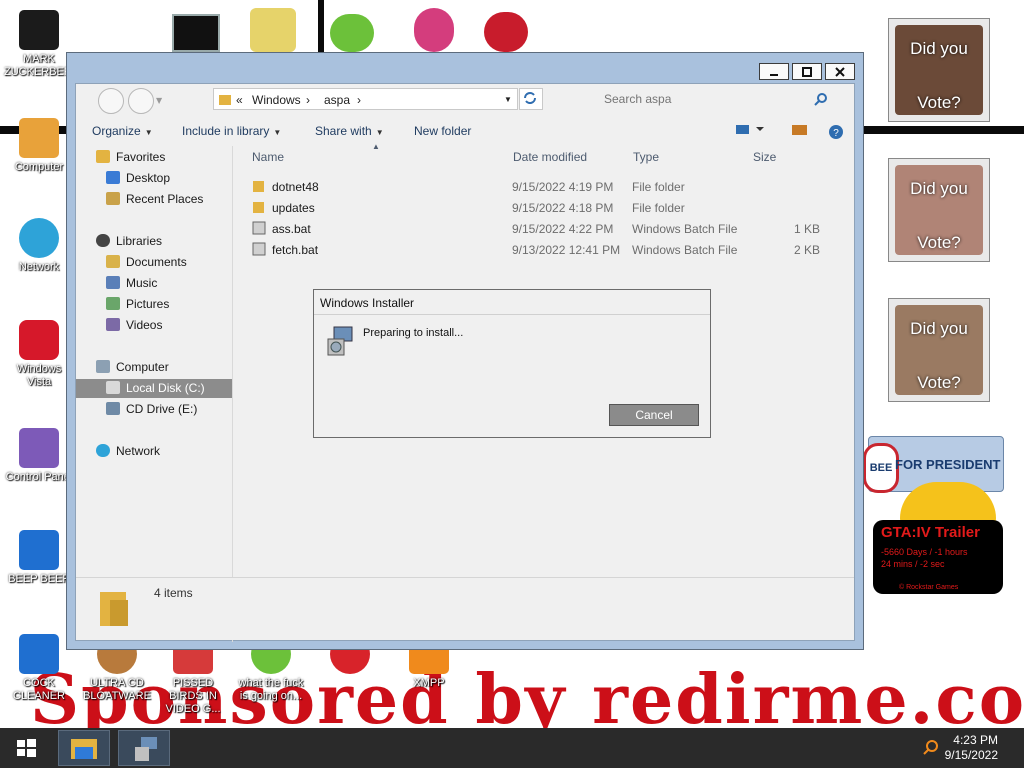  I want to click on taskbar: 4:23 PM 9/15/2022, so click(512, 748).